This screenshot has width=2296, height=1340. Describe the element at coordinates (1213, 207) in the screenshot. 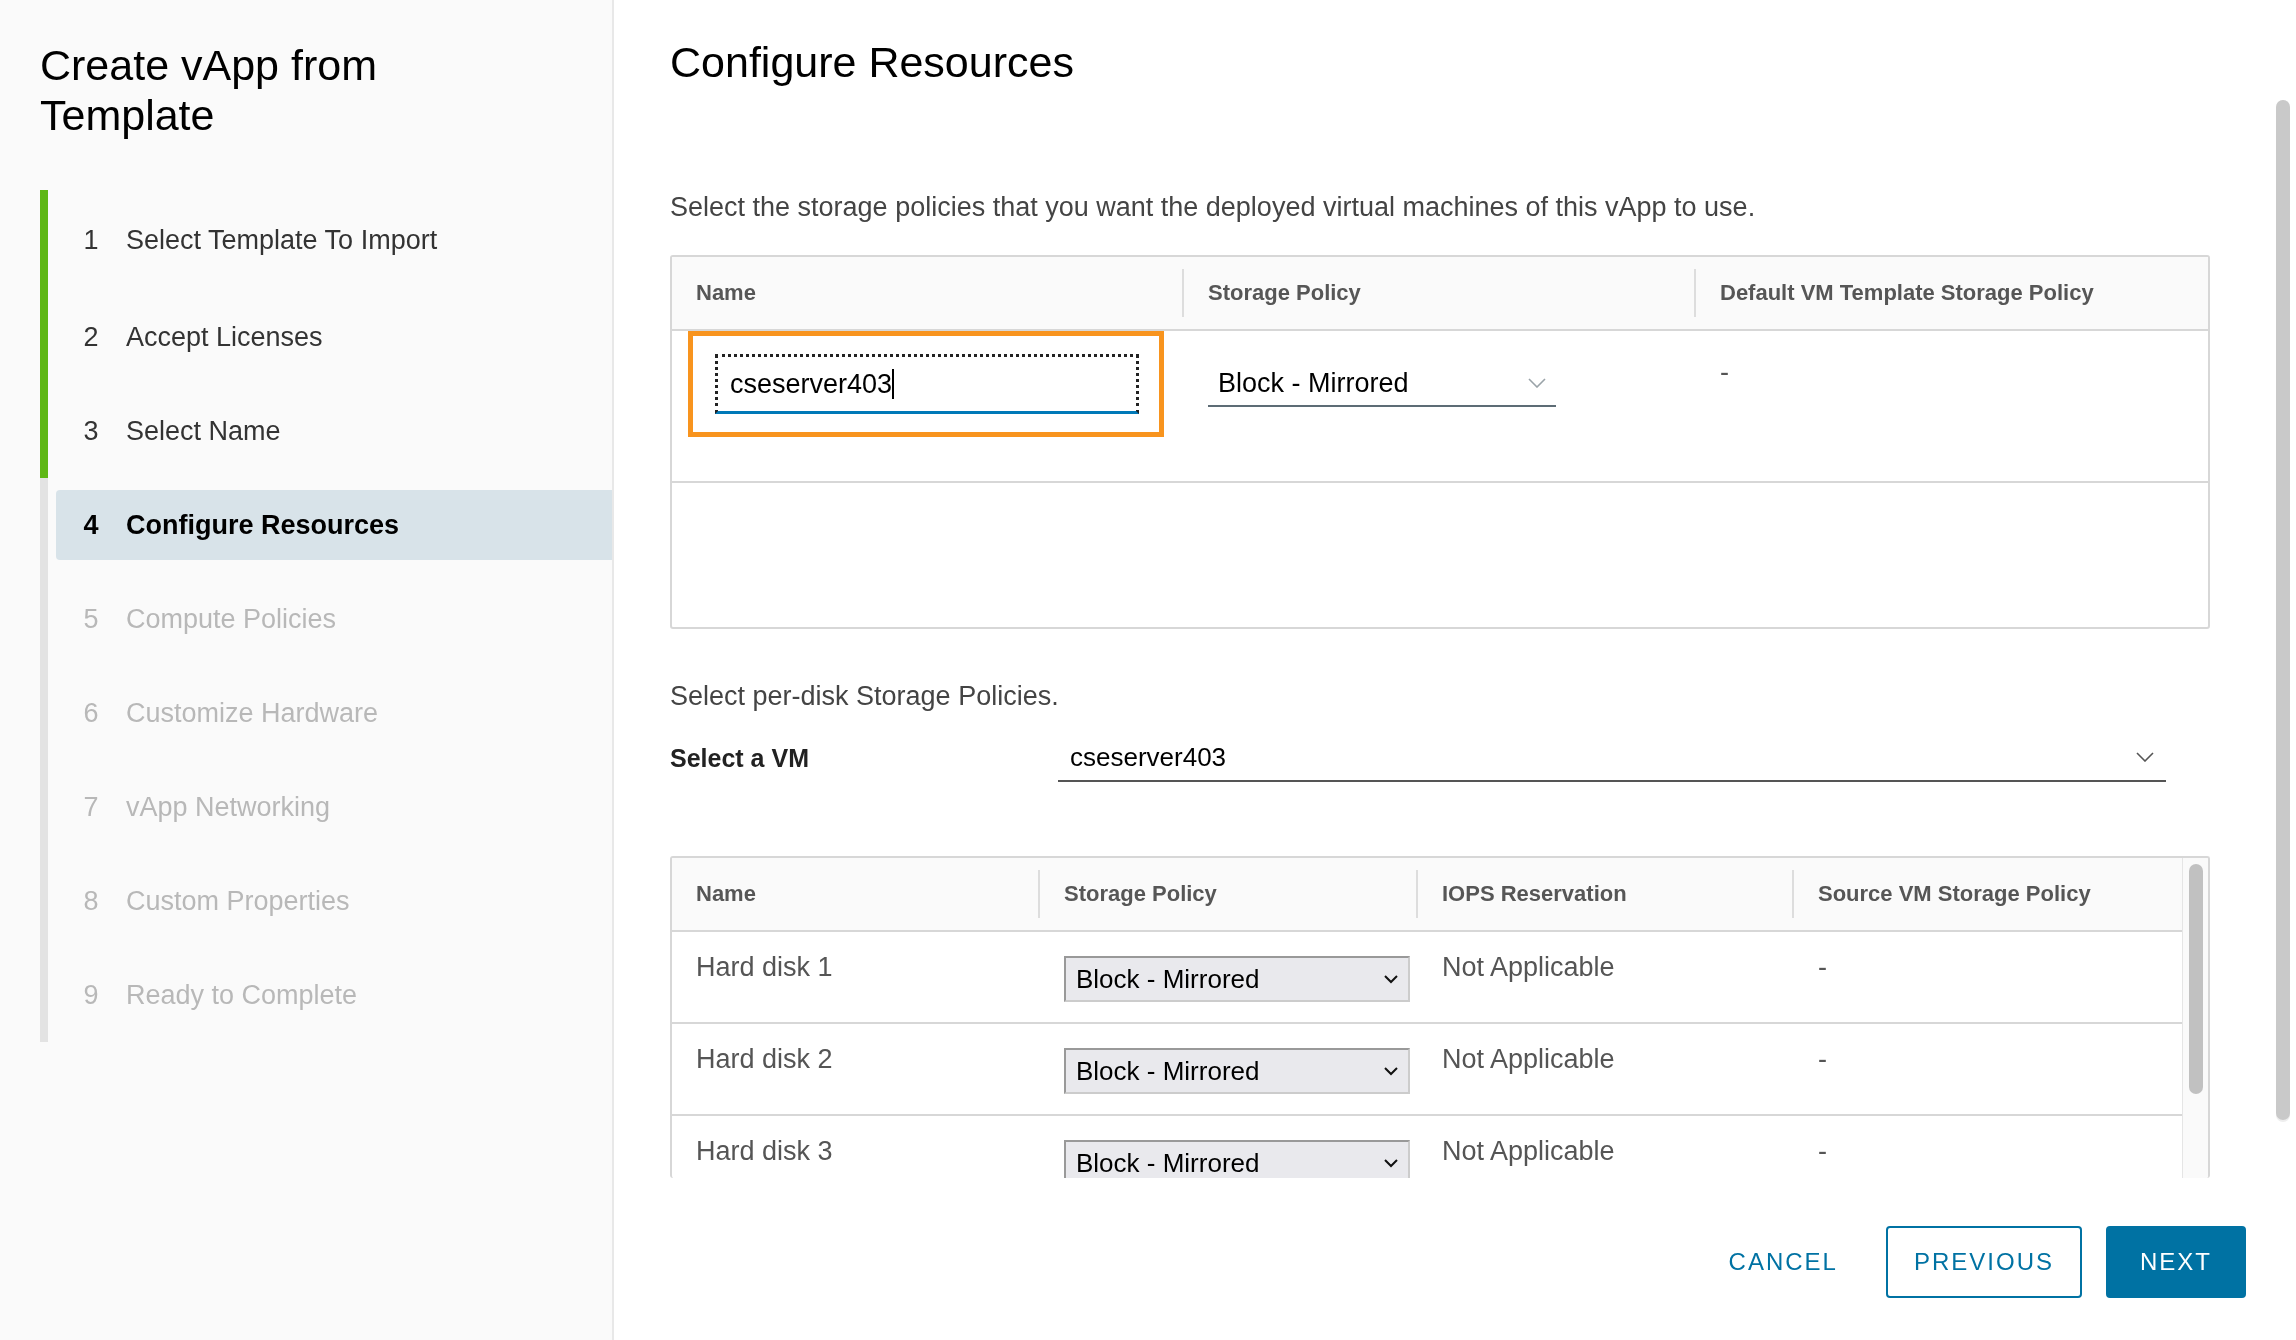

I see `description-text: Select the storage policies that you want the deployed virtual machines of this vApp to use.` at that location.